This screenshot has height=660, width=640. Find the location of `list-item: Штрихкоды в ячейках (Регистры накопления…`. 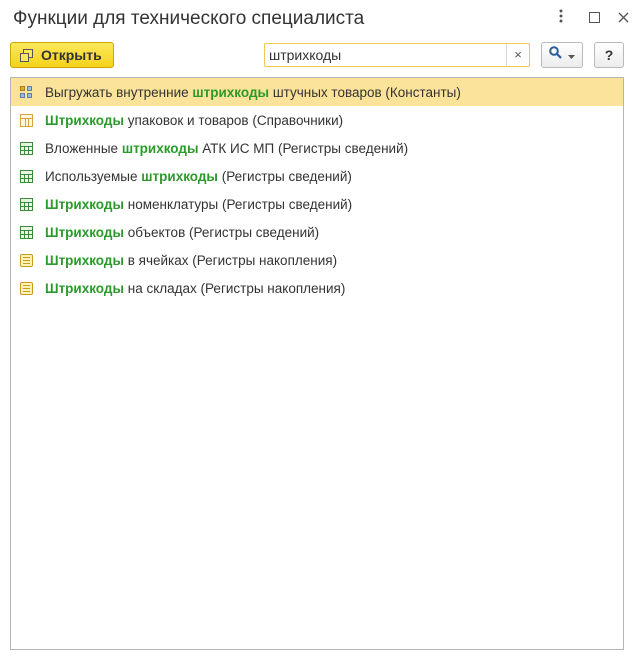

list-item: Штрихкоды в ячейках (Регистры накопления… is located at coordinates (317, 260).